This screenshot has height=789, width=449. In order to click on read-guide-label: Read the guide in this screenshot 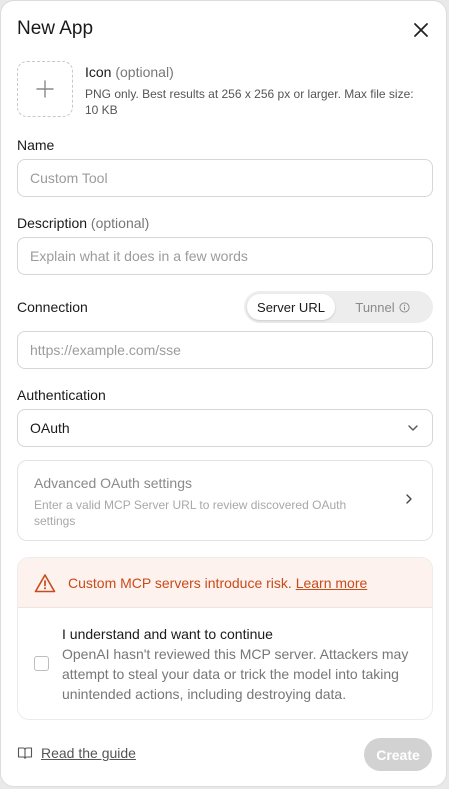, I will do `click(88, 753)`.